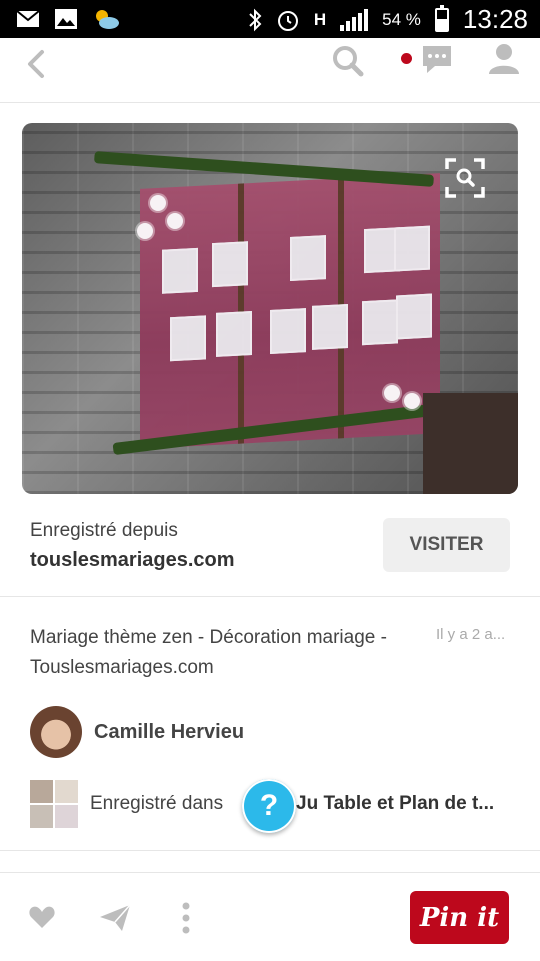  Describe the element at coordinates (269, 806) in the screenshot. I see `help-button: ?` at that location.